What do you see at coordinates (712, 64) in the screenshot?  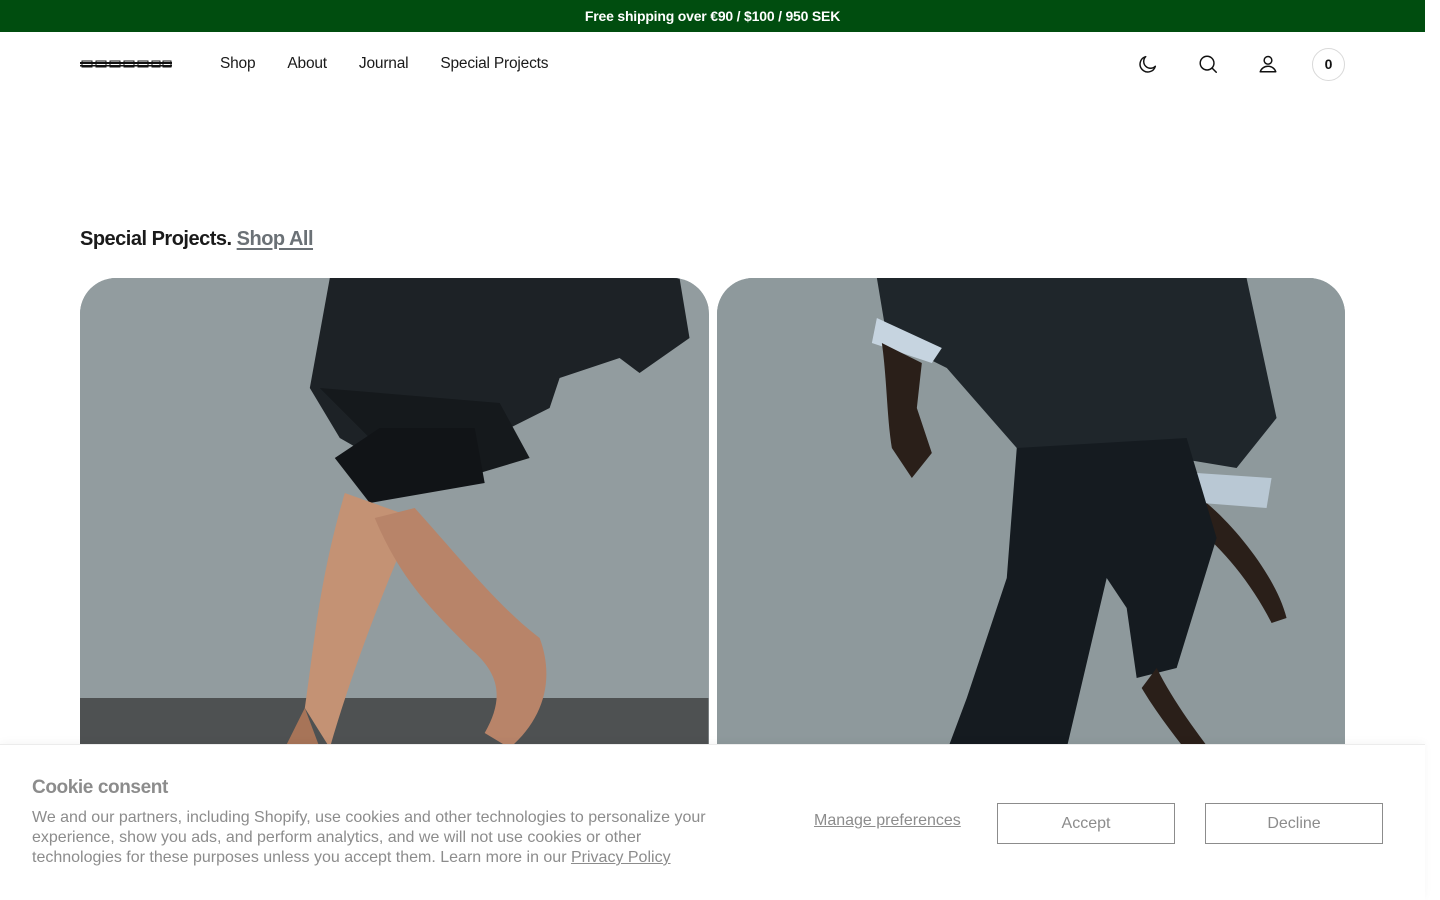 I see `site-header: Shop About Journal Special Projects 0` at bounding box center [712, 64].